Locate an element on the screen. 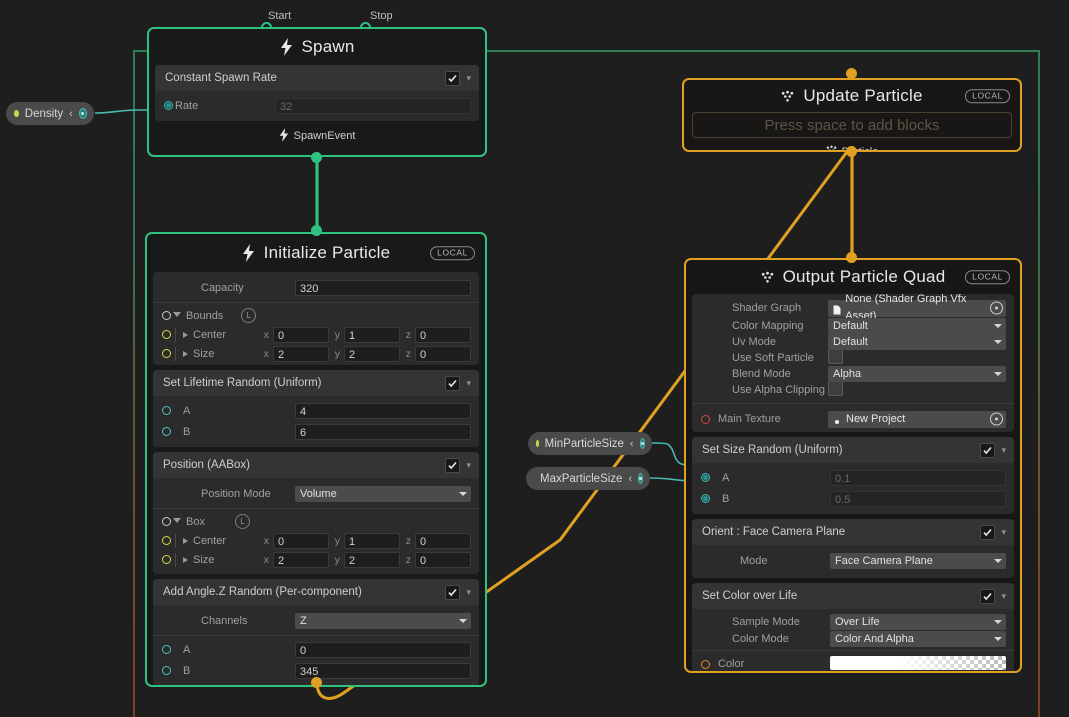  property-row-b: B 0.5 is located at coordinates (853, 498).